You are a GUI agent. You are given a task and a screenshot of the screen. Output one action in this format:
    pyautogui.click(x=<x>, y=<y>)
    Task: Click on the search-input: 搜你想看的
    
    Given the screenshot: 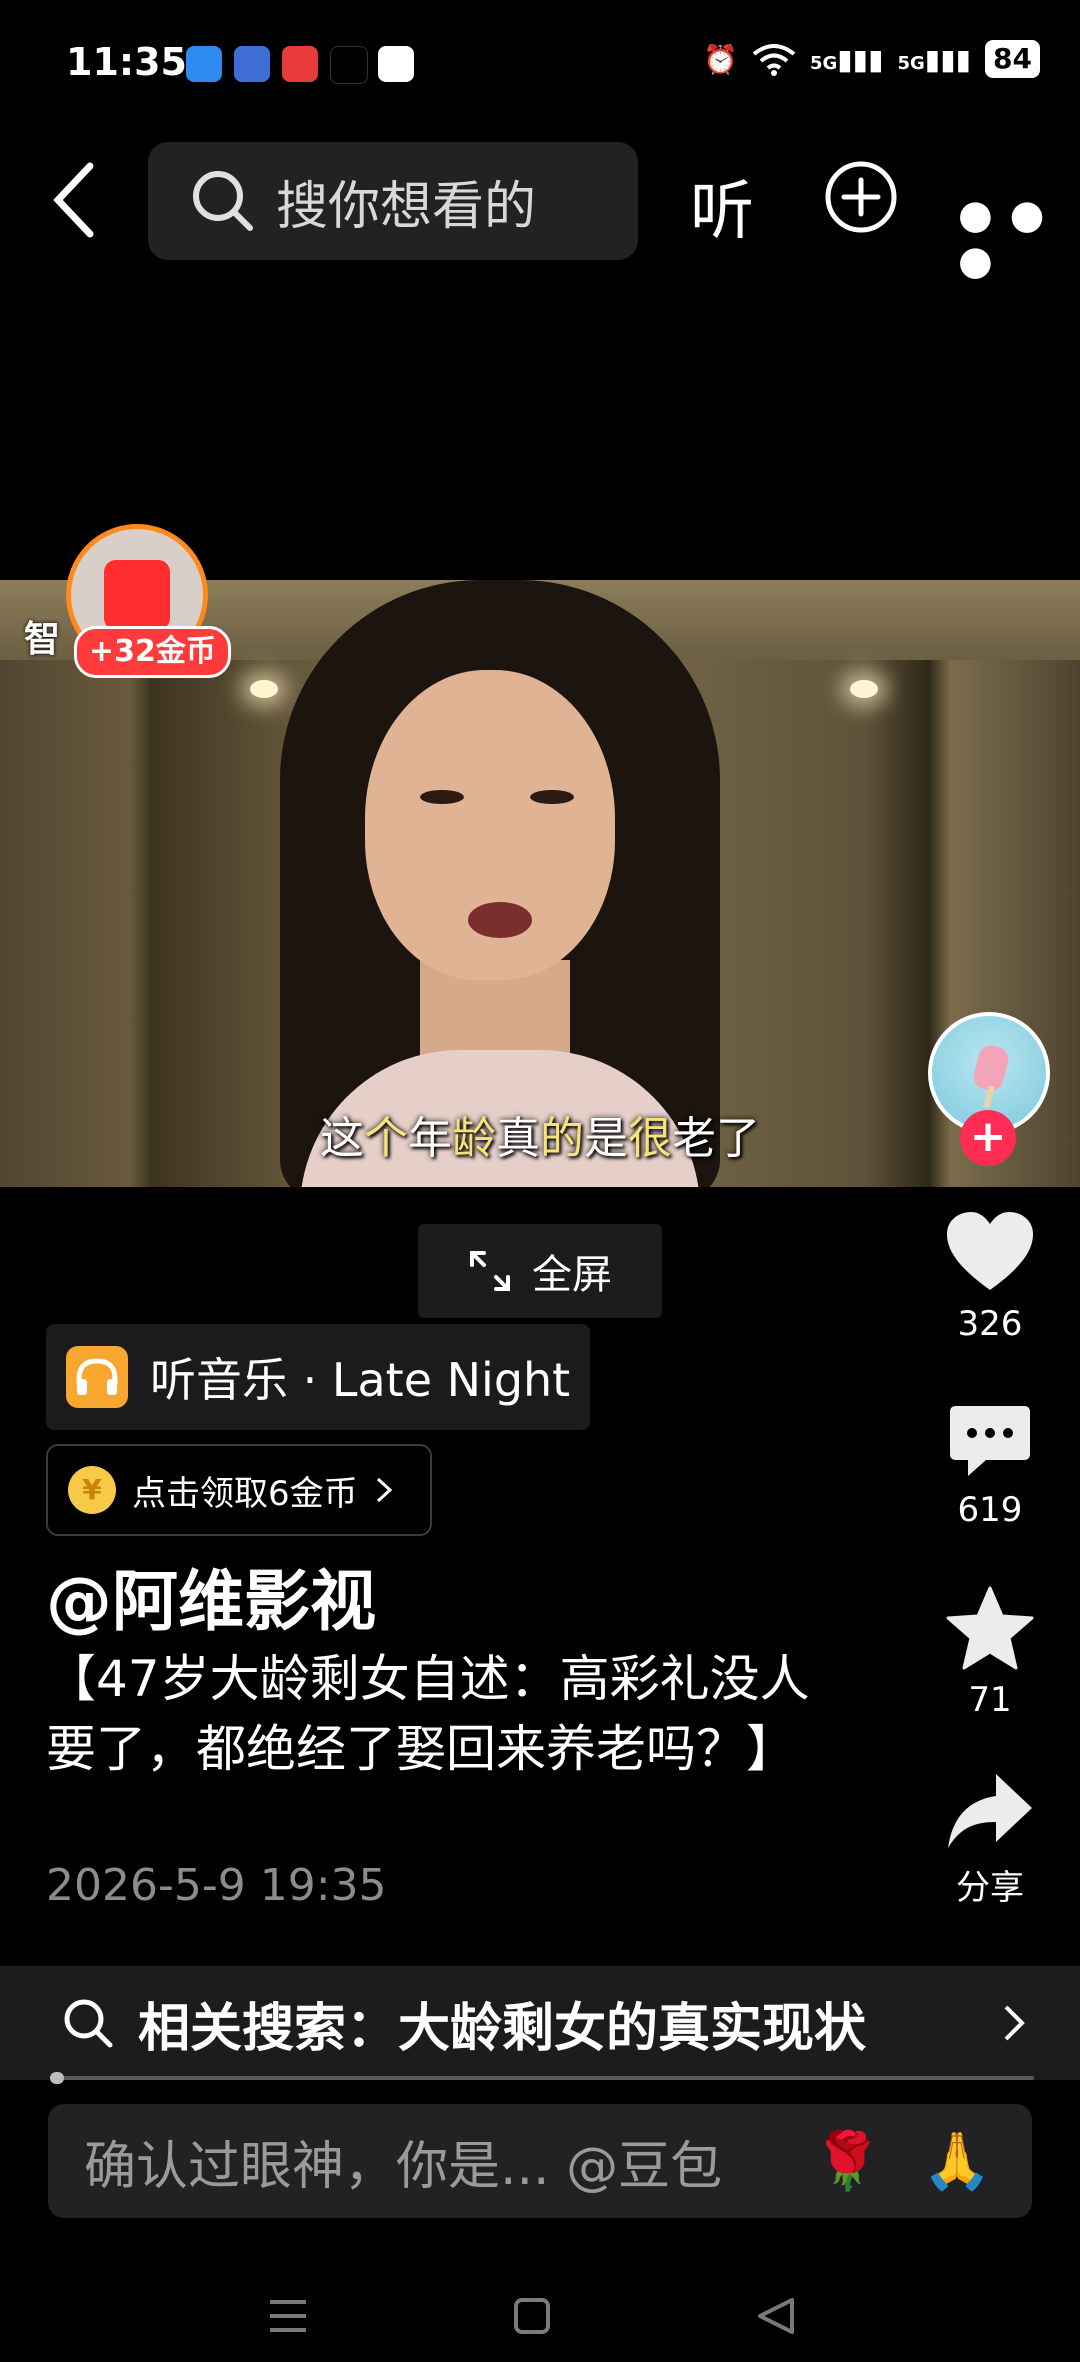 What is the action you would take?
    pyautogui.click(x=393, y=201)
    